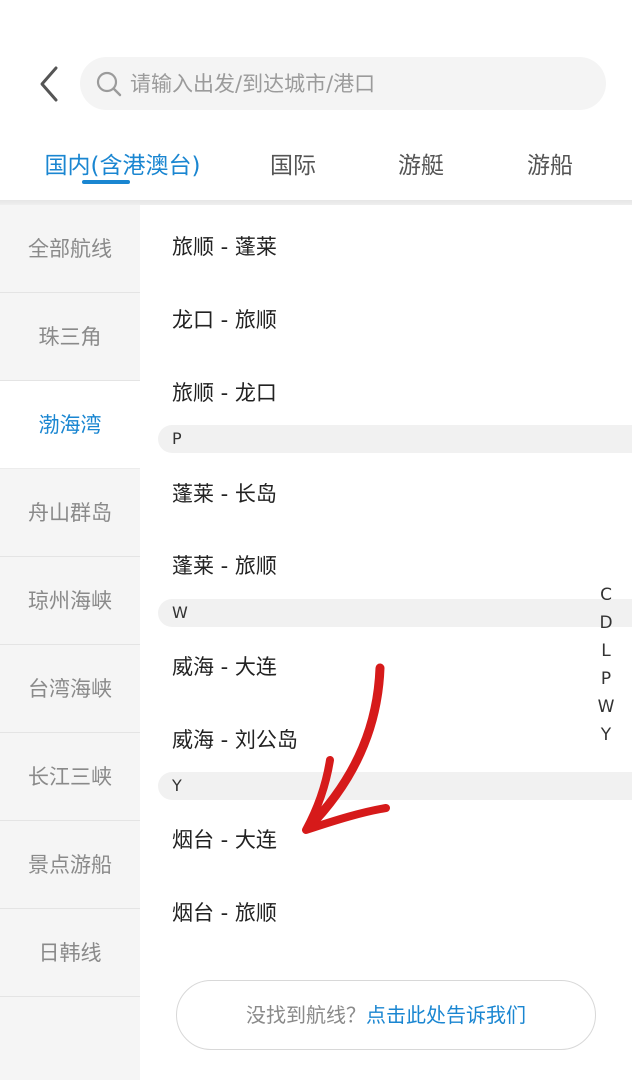  I want to click on search-icon, so click(109, 84).